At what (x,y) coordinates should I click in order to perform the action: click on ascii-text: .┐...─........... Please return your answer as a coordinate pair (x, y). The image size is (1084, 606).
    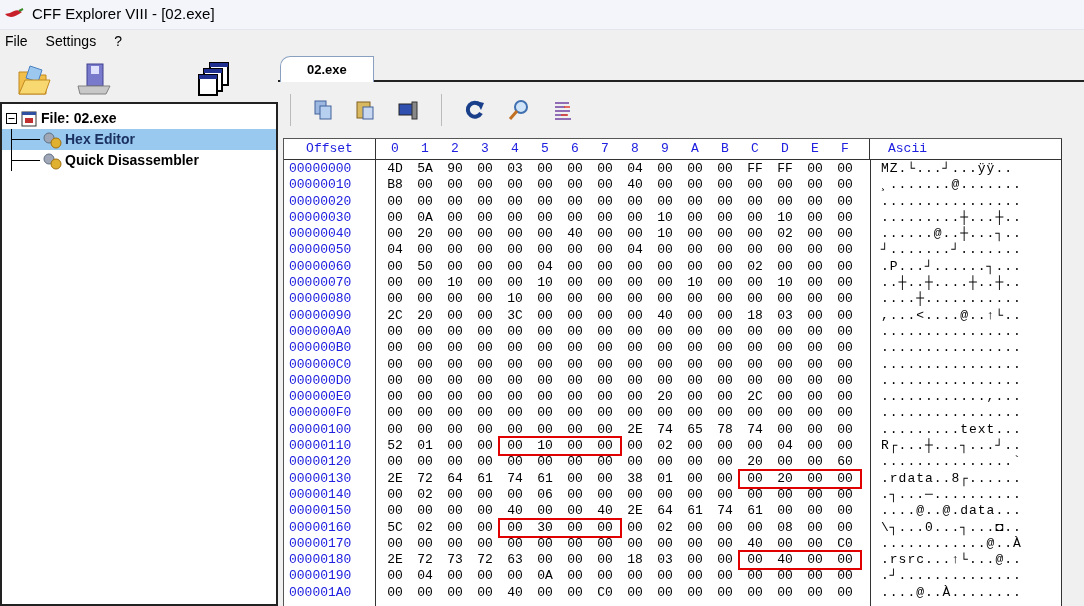
    Looking at the image, I should click on (951, 495).